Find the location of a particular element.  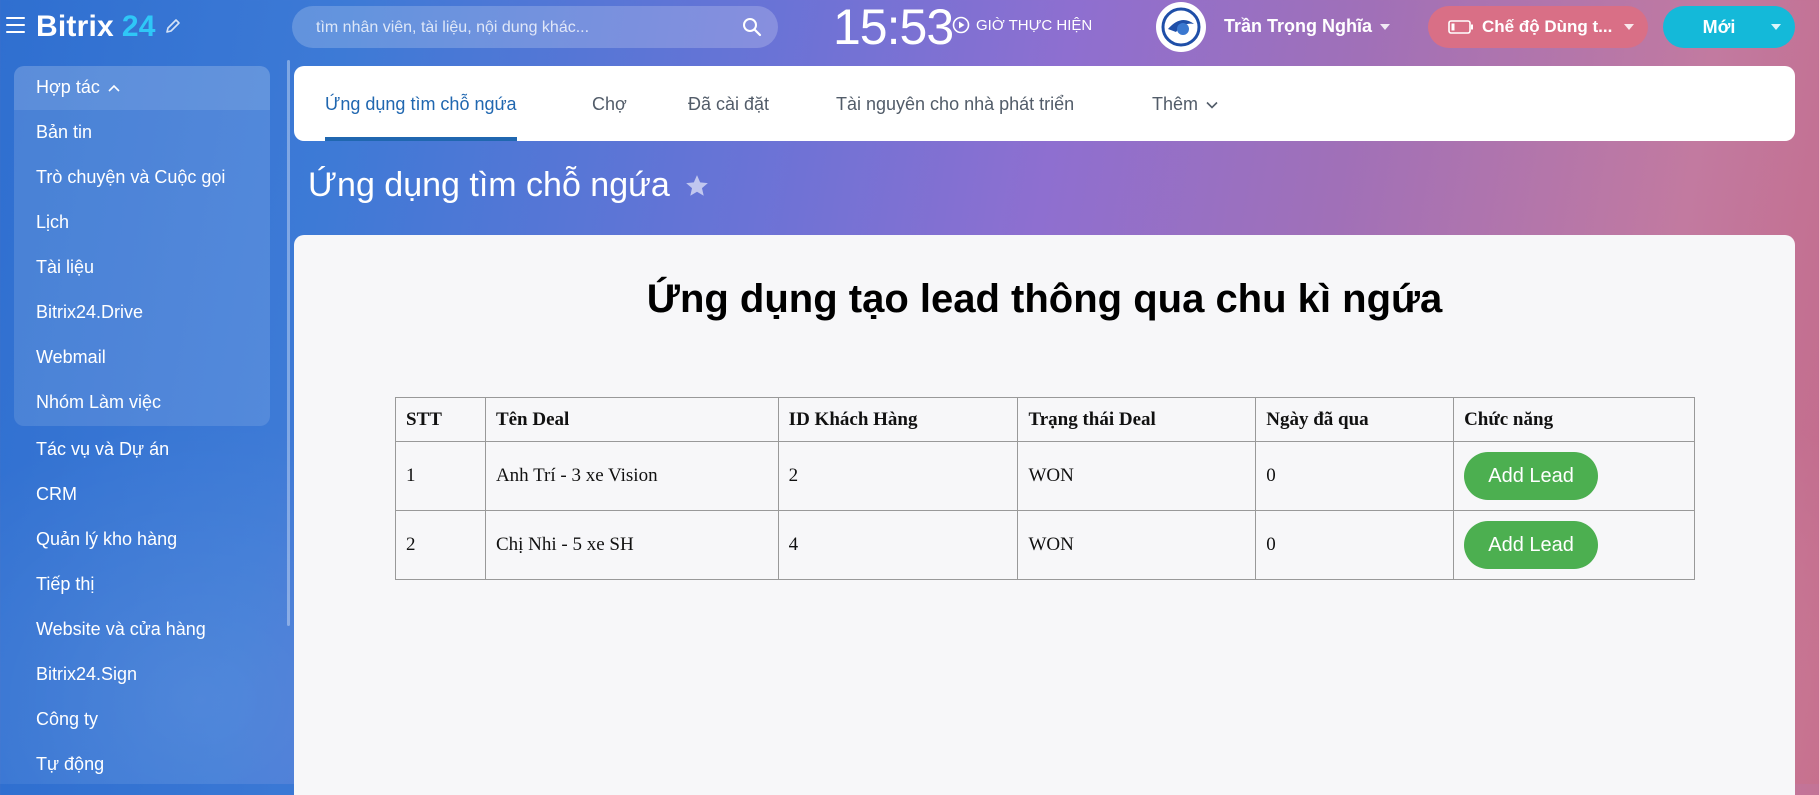

tab-more-label: Thêm is located at coordinates (1175, 104).